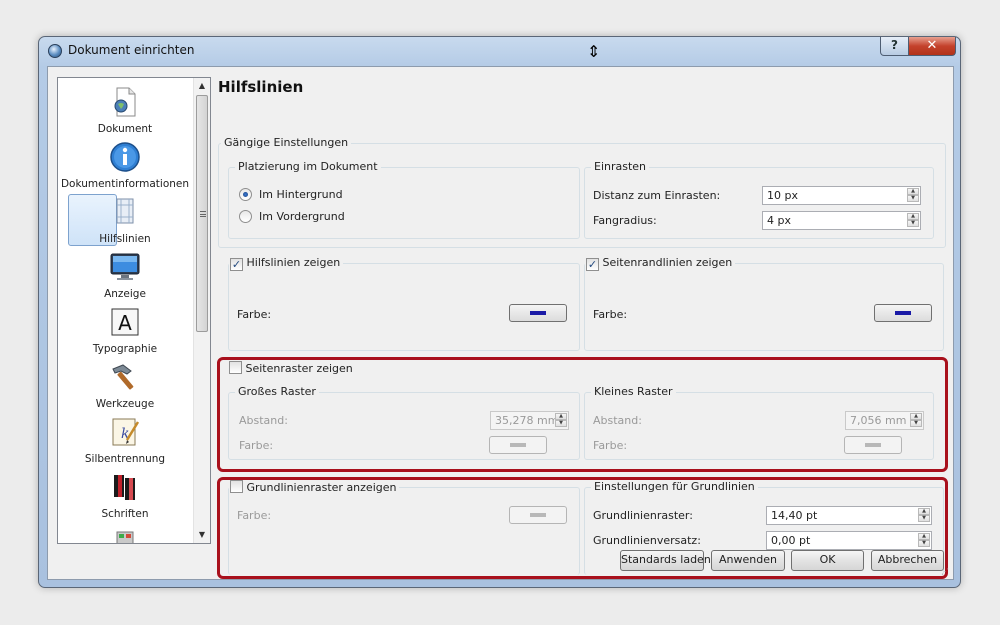 Image resolution: width=1000 pixels, height=625 pixels. Describe the element at coordinates (235, 367) in the screenshot. I see `grid-checkbox` at that location.